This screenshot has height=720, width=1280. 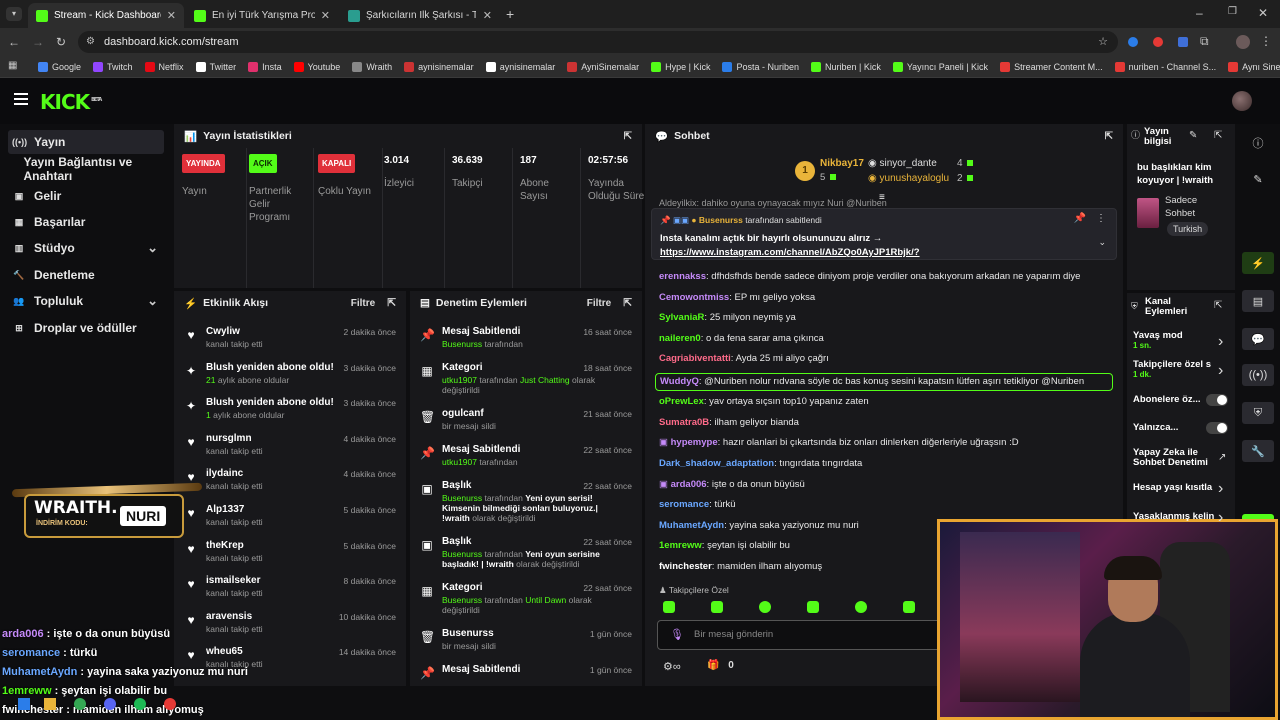 I want to click on activity-item: ♥ ilydainc kanalı takip etti 4 dakika önce, so click(x=290, y=484).